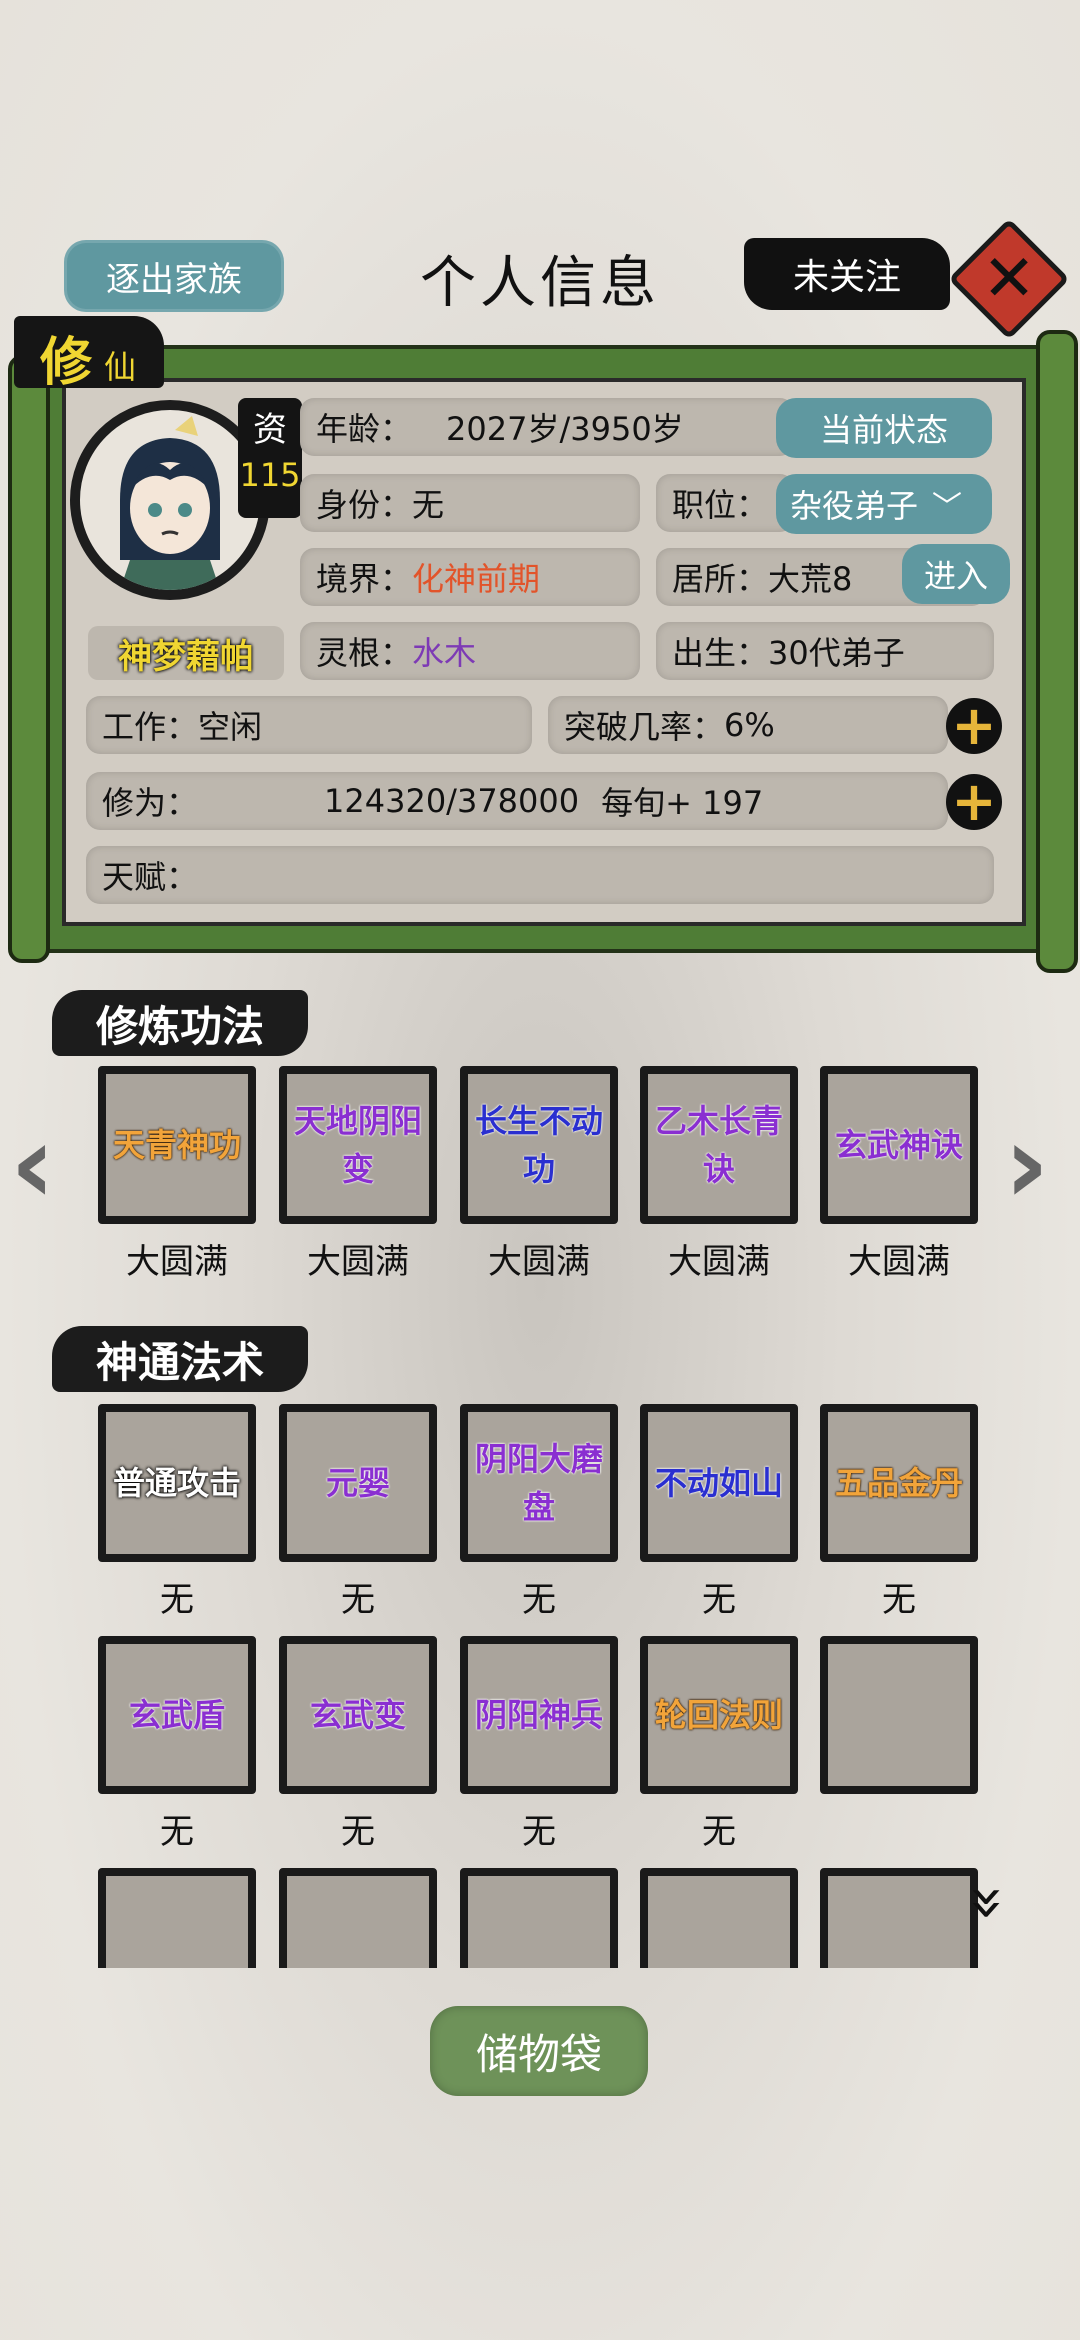 Image resolution: width=1080 pixels, height=2340 pixels. Describe the element at coordinates (358, 1715) in the screenshot. I see `spell-tile: 玄武变` at that location.